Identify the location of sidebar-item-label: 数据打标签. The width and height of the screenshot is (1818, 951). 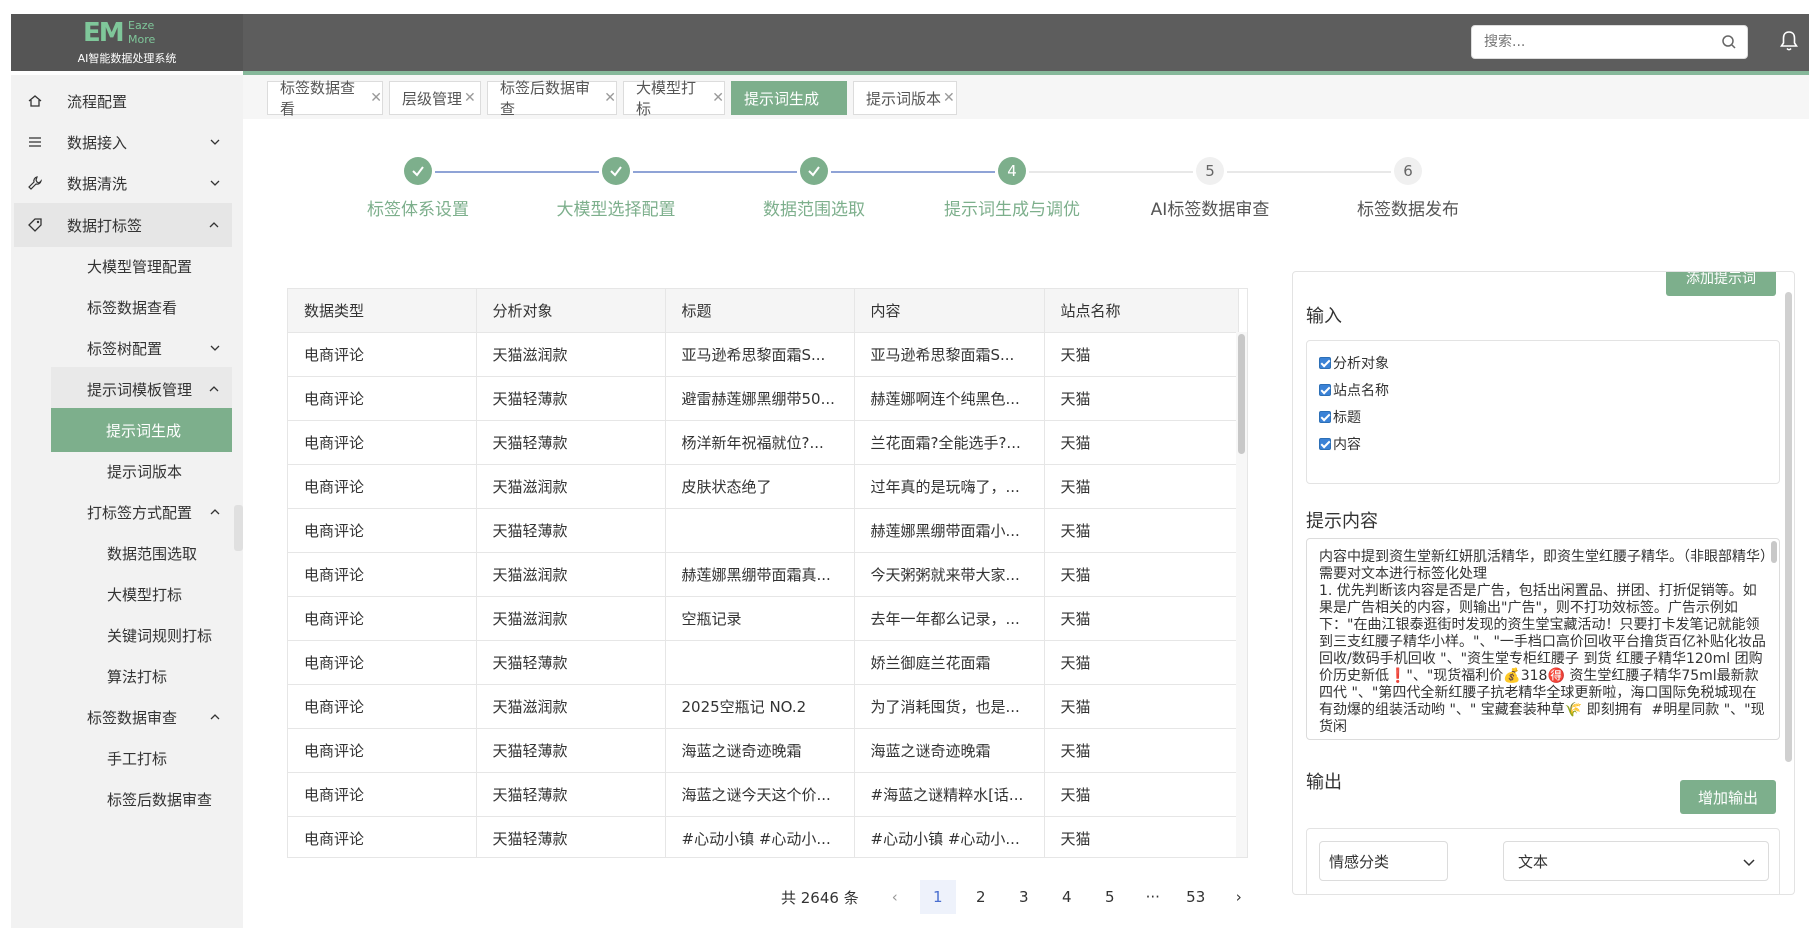
(105, 225).